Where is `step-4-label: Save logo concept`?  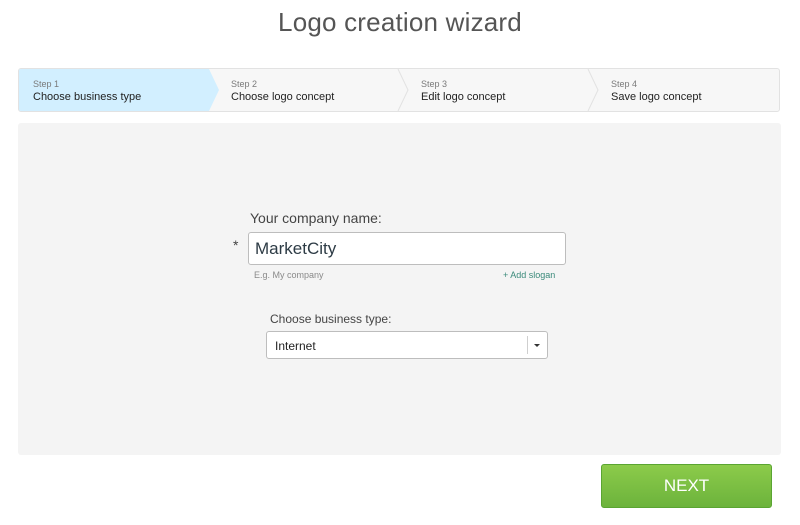
step-4-label: Save logo concept is located at coordinates (656, 97).